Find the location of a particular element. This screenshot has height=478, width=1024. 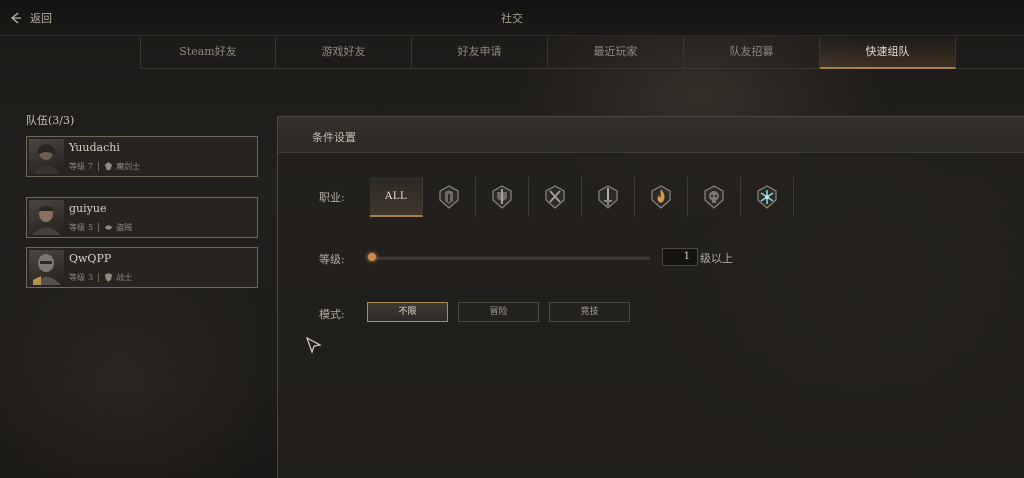

greatsword-icon is located at coordinates (608, 197).